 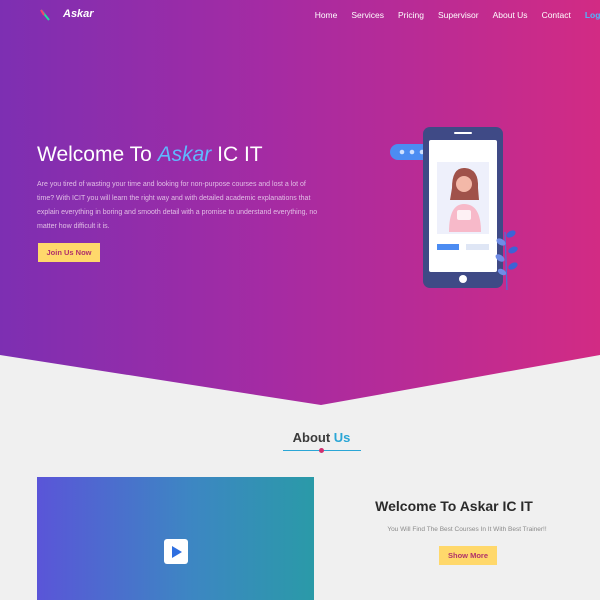 I want to click on play-icon, so click(x=176, y=551).